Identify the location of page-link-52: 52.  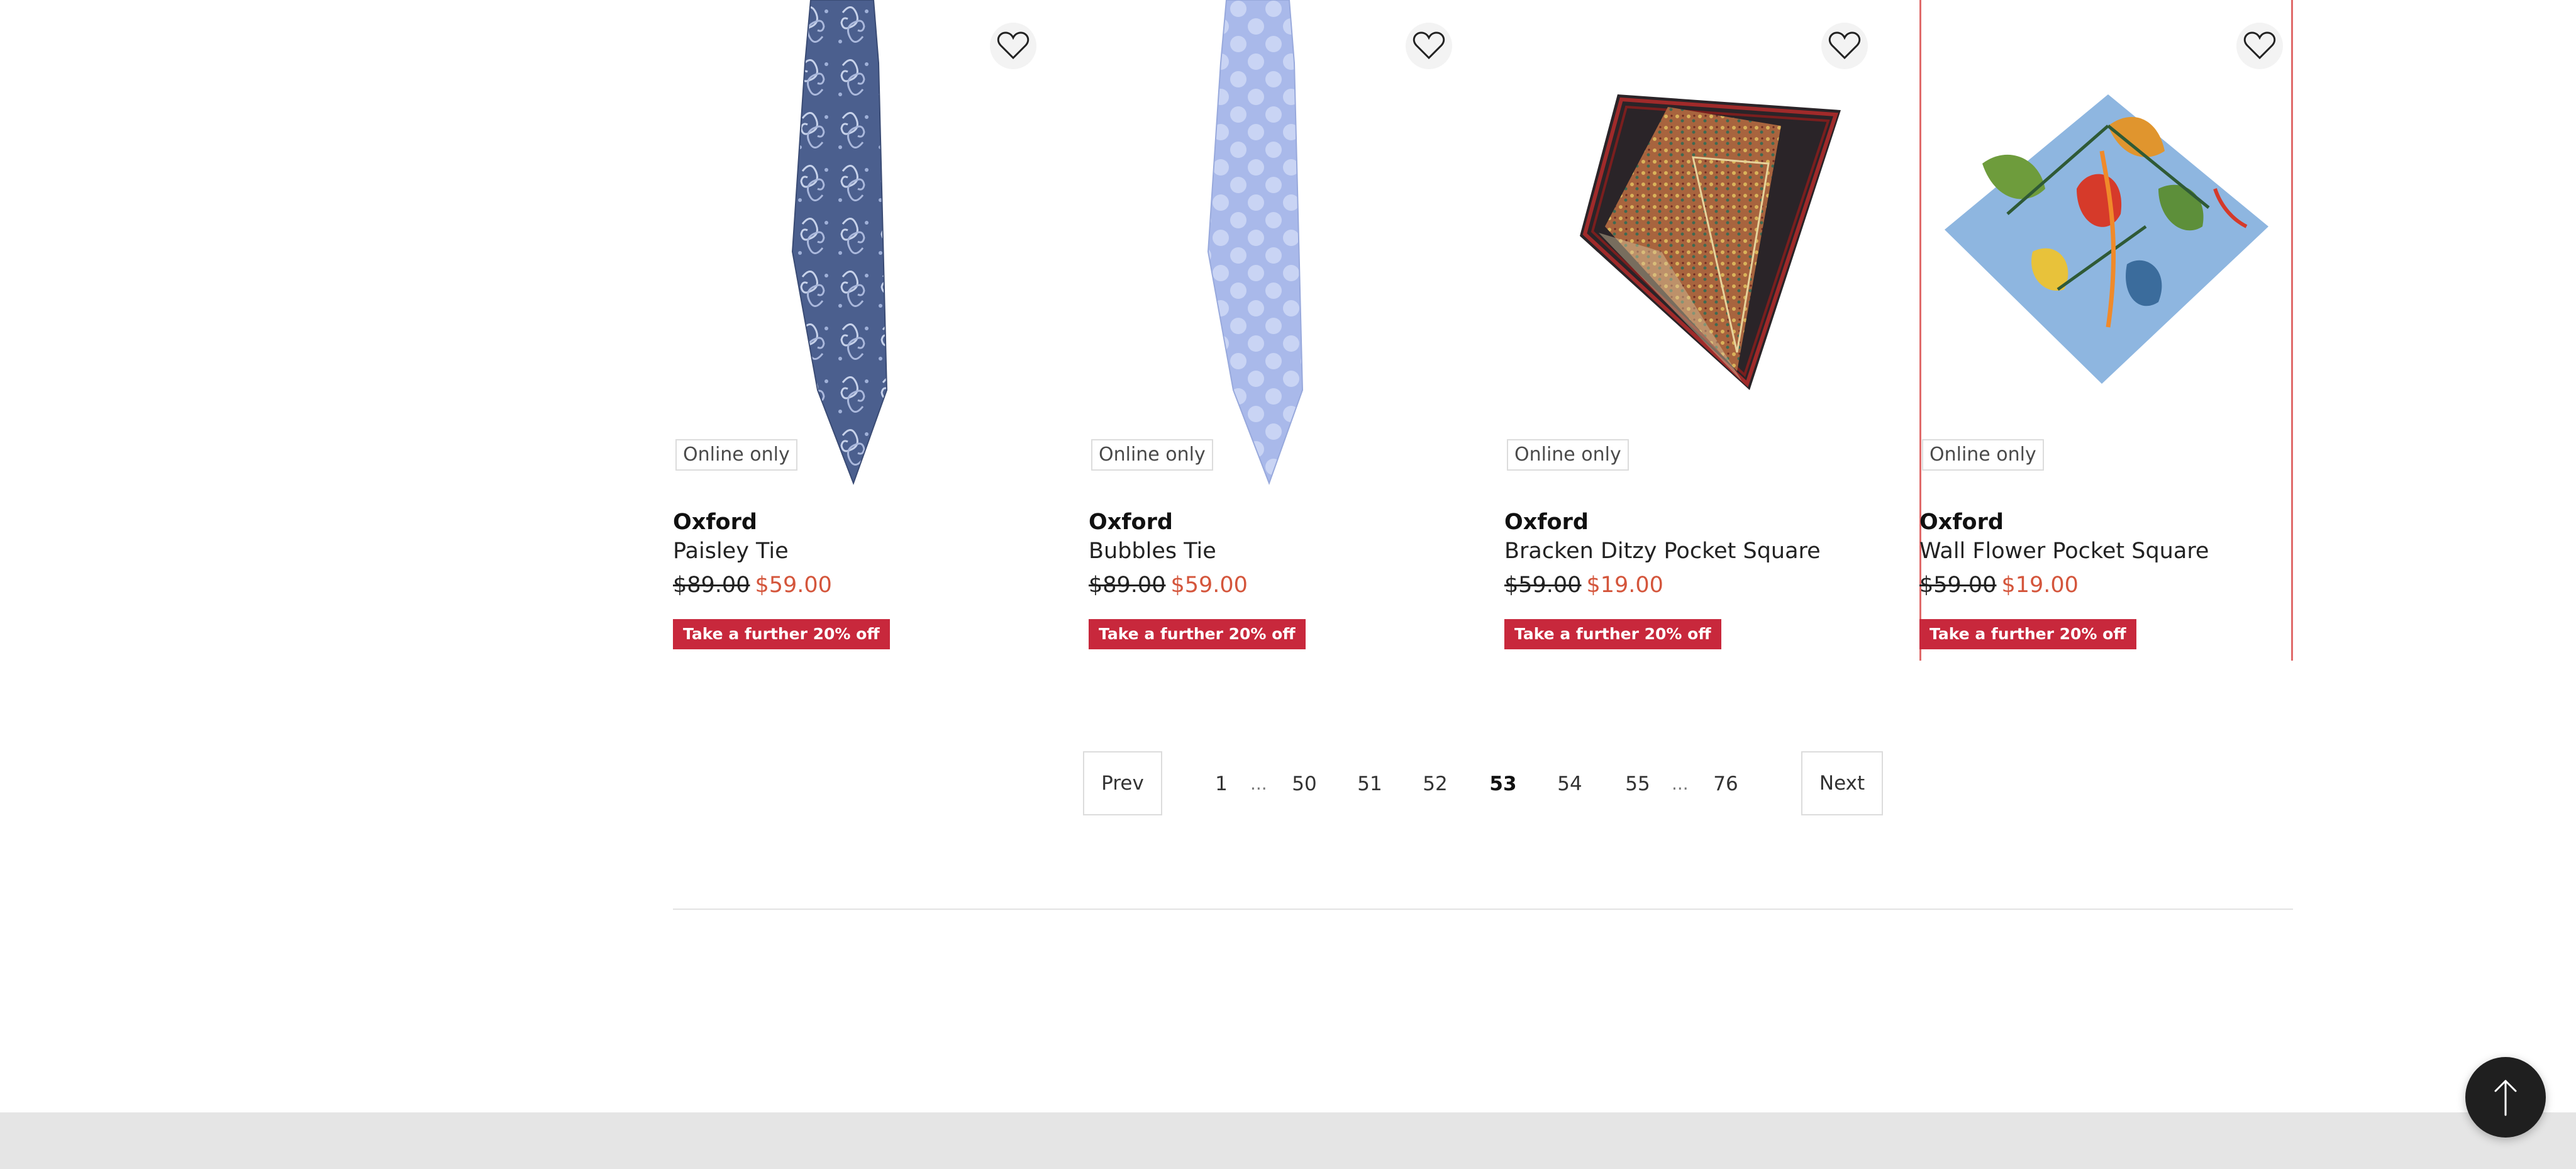
(1435, 784).